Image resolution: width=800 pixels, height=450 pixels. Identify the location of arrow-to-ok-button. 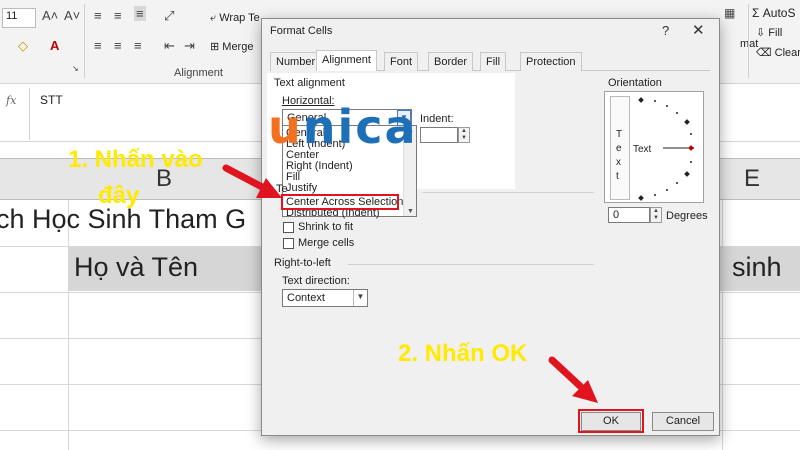
(573, 379).